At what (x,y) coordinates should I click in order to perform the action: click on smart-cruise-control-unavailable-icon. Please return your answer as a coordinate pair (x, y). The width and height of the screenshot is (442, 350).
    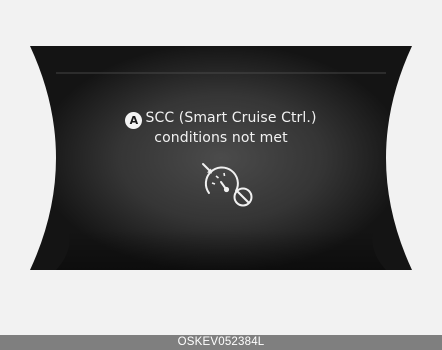
    Looking at the image, I should click on (227, 185).